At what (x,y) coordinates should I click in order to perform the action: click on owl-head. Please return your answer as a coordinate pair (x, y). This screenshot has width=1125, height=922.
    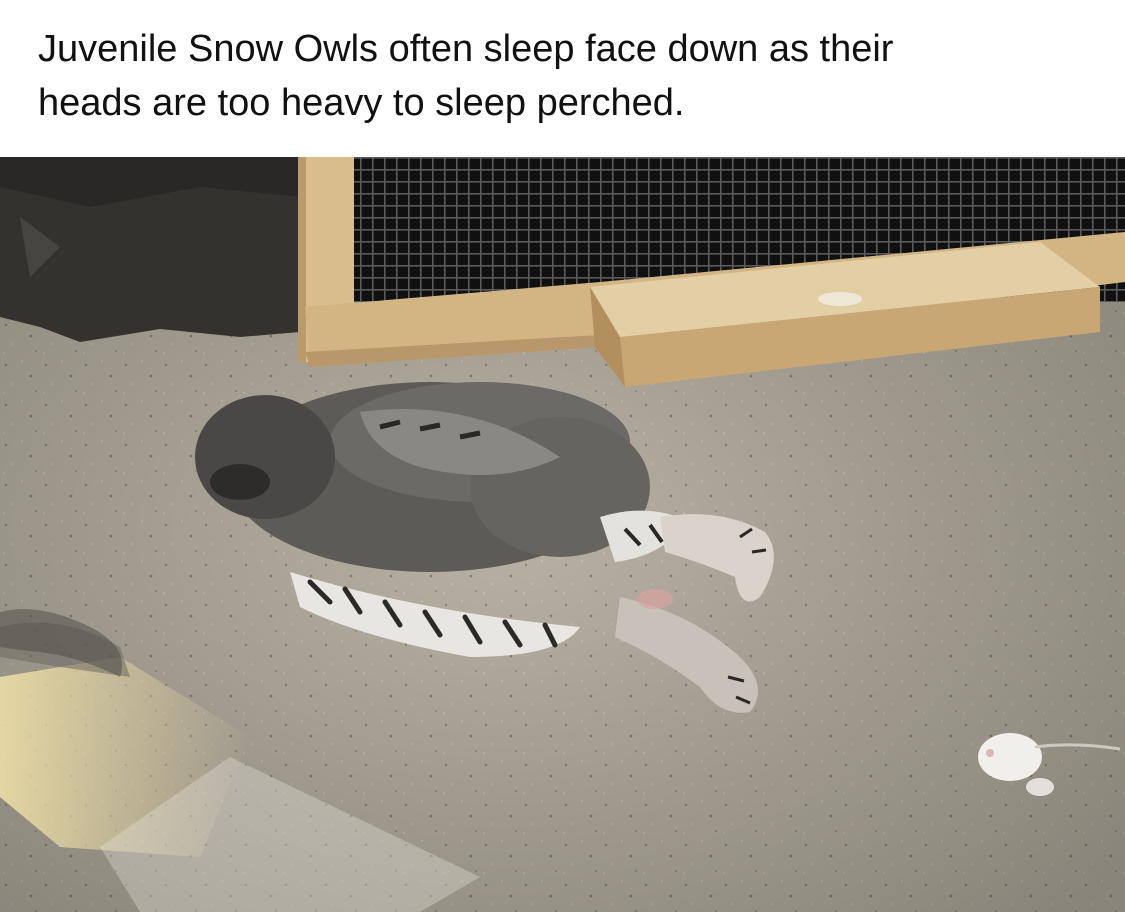
    Looking at the image, I should click on (265, 457).